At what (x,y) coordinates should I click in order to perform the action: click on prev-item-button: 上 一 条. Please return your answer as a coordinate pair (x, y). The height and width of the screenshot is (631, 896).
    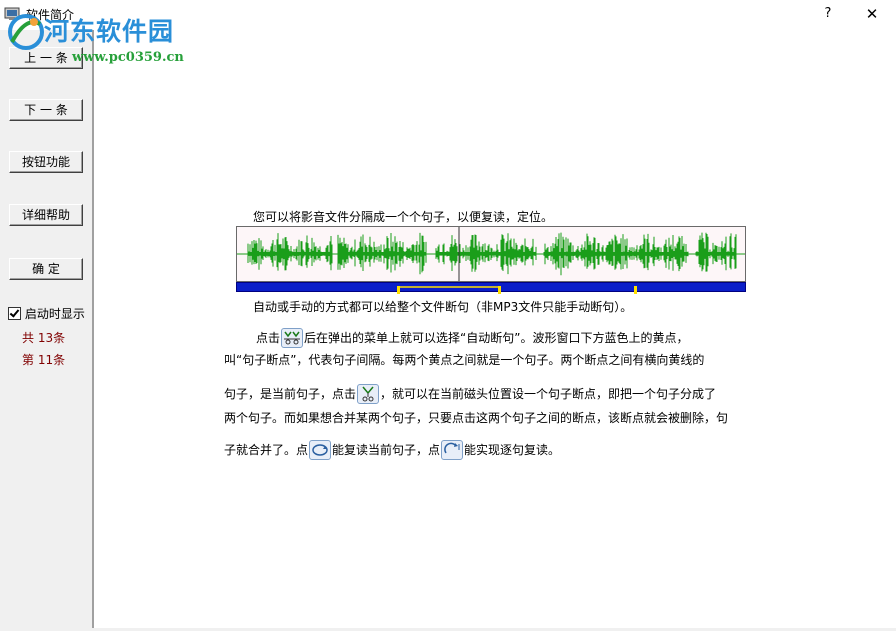
    Looking at the image, I should click on (46, 58).